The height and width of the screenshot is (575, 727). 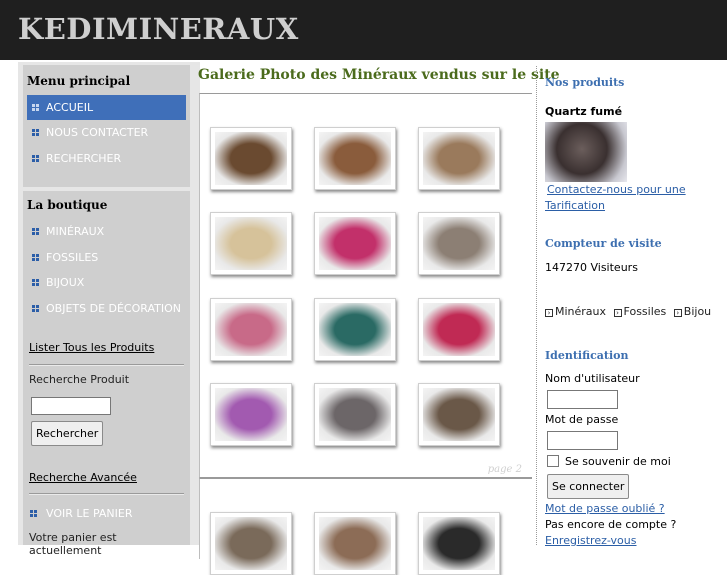 What do you see at coordinates (618, 461) in the screenshot?
I see `remember-label: Se souvenir de moi` at bounding box center [618, 461].